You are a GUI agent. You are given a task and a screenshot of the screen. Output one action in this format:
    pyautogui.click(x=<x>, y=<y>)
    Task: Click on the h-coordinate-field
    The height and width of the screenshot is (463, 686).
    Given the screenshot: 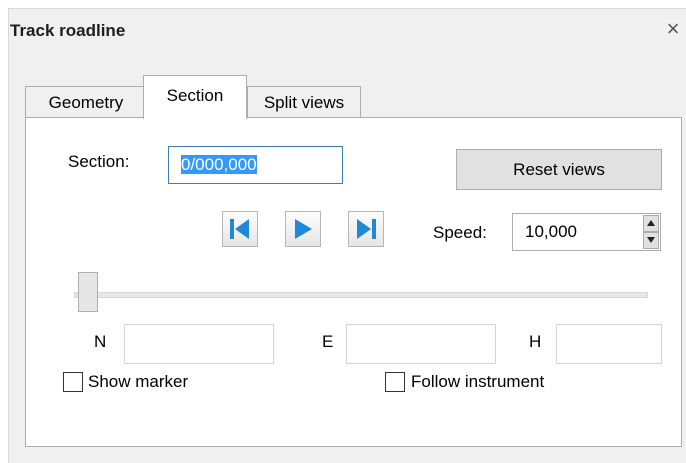 What is the action you would take?
    pyautogui.click(x=609, y=344)
    